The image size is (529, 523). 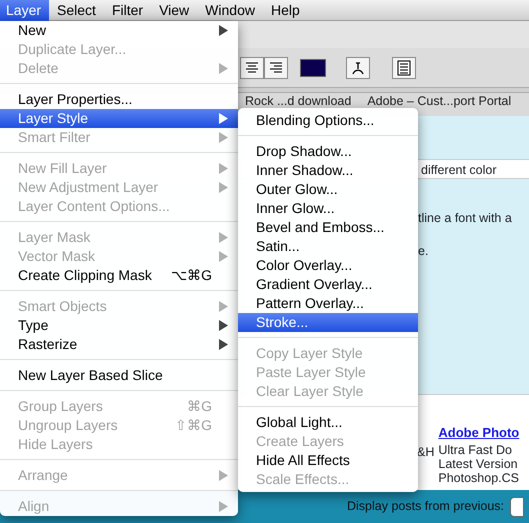 What do you see at coordinates (459, 170) in the screenshot?
I see `body-text: different color` at bounding box center [459, 170].